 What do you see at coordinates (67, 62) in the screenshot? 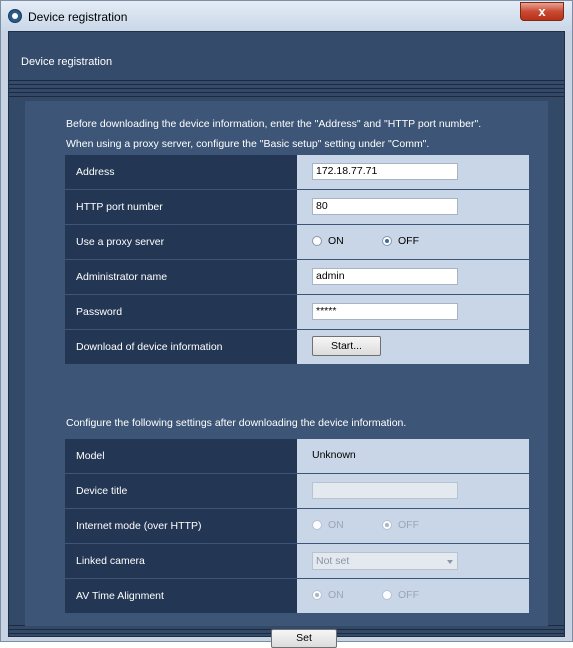
I see `page-title: Device registration` at bounding box center [67, 62].